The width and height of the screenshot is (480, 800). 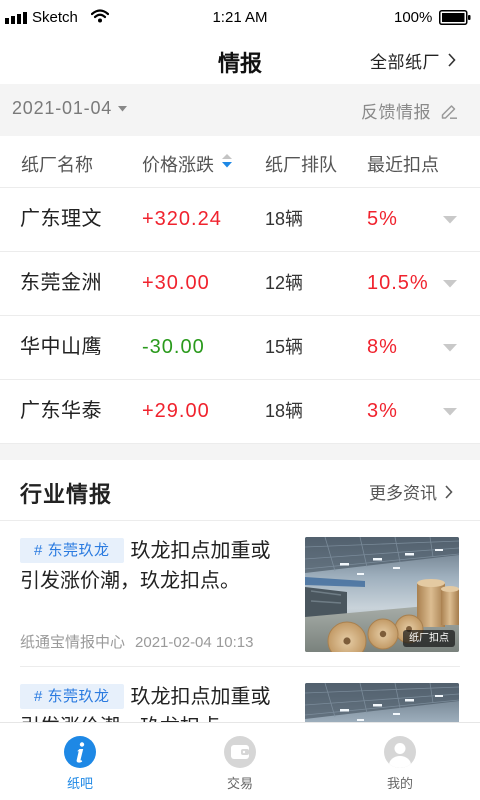 What do you see at coordinates (176, 411) in the screenshot?
I see `price-change: +29.00` at bounding box center [176, 411].